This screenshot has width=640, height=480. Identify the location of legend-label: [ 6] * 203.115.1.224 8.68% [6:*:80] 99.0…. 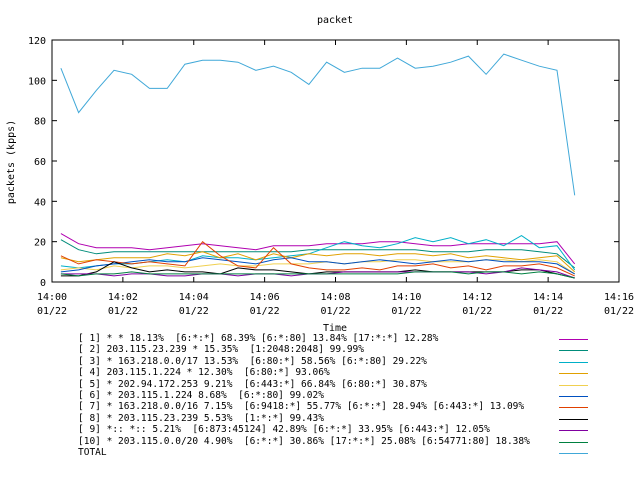
(201, 395).